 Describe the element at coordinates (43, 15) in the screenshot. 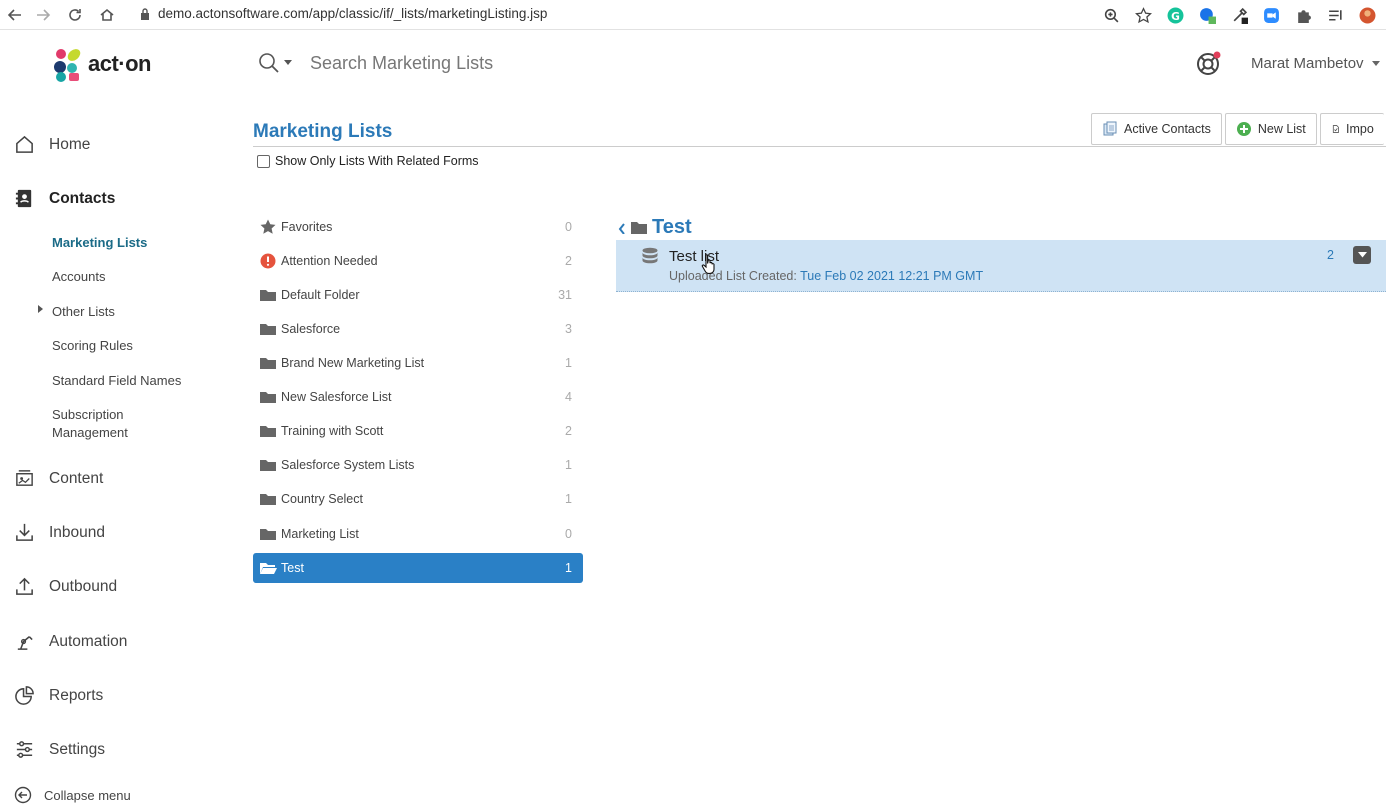

I see `forward-arrow-icon` at that location.